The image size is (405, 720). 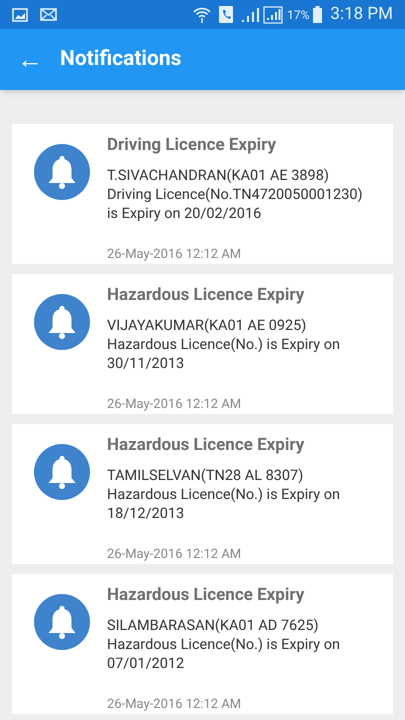 What do you see at coordinates (192, 145) in the screenshot?
I see `notification-title: Driving Licence Expiry` at bounding box center [192, 145].